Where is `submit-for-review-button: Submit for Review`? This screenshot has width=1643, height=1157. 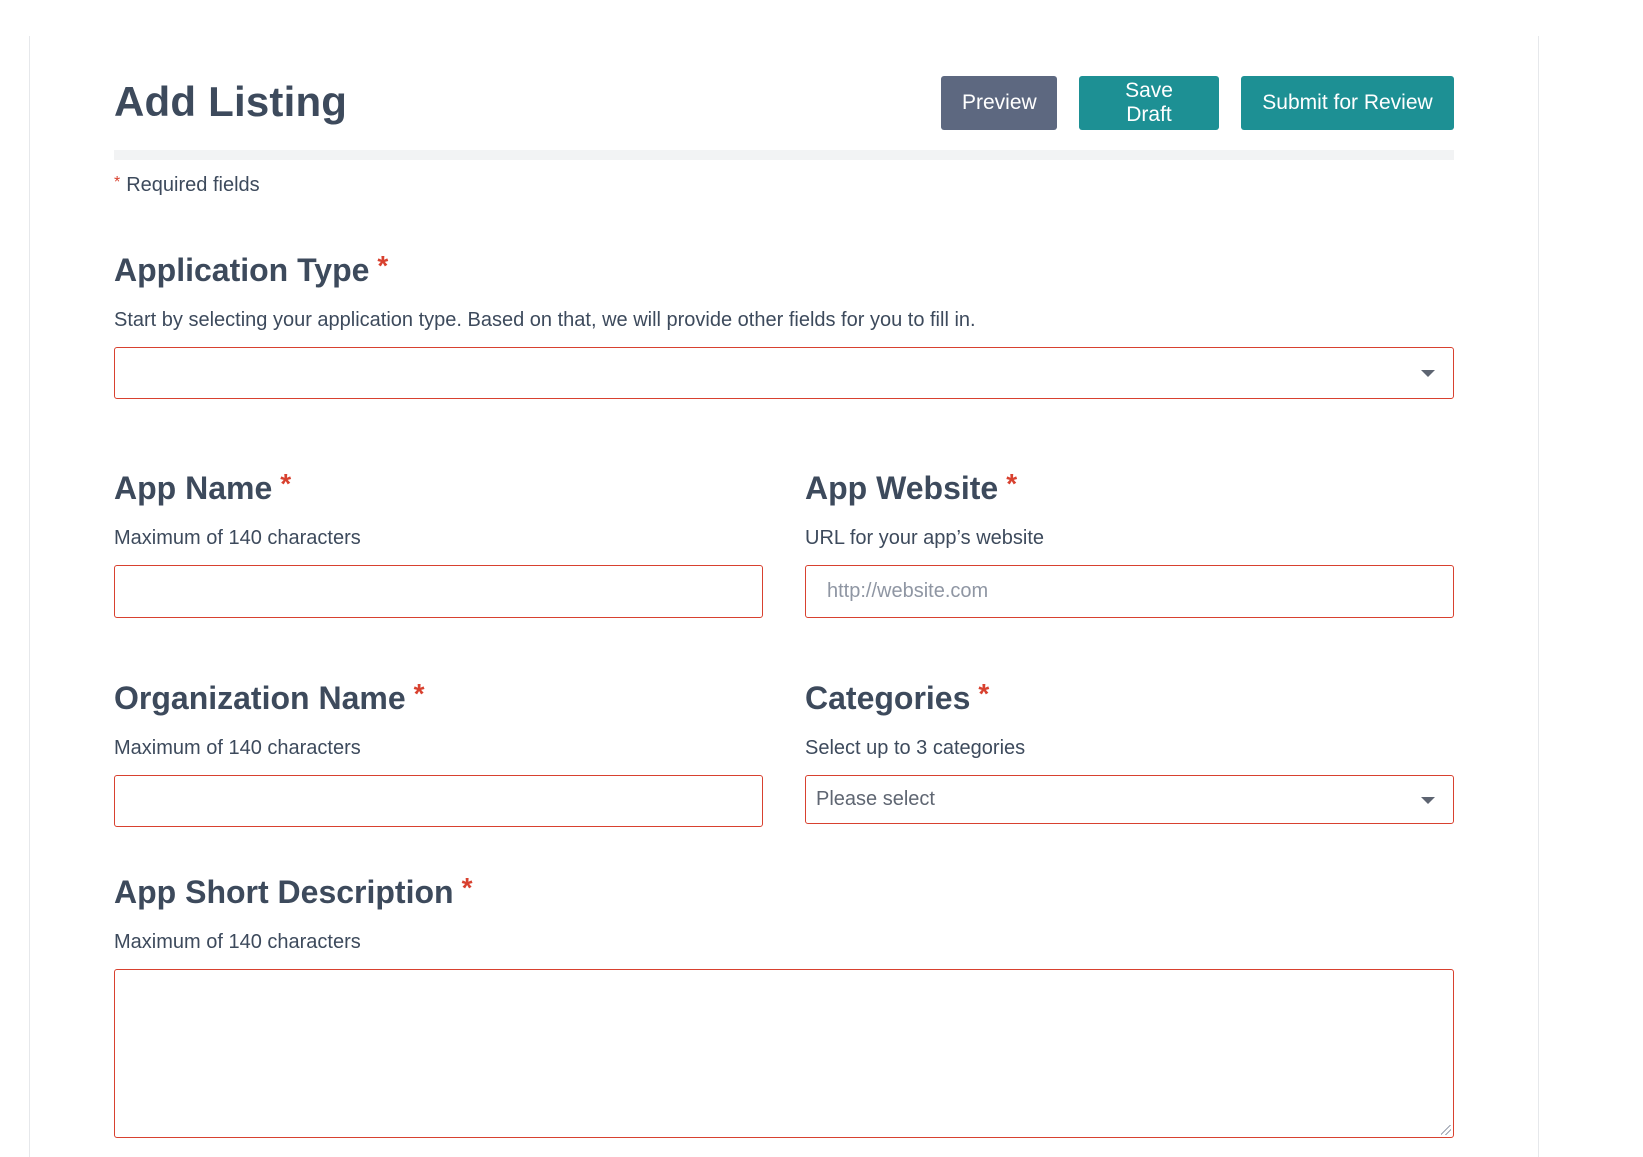 submit-for-review-button: Submit for Review is located at coordinates (1347, 103).